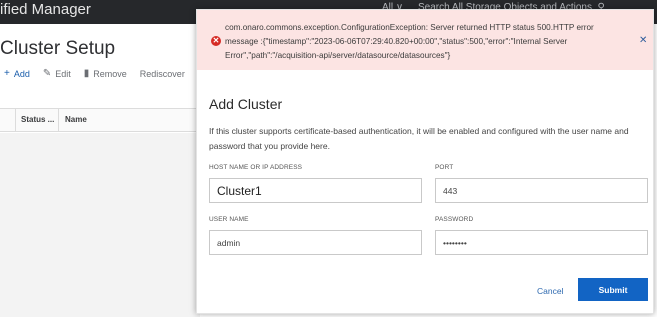 This screenshot has width=657, height=317. Describe the element at coordinates (110, 73) in the screenshot. I see `remove-label: Remove` at that location.